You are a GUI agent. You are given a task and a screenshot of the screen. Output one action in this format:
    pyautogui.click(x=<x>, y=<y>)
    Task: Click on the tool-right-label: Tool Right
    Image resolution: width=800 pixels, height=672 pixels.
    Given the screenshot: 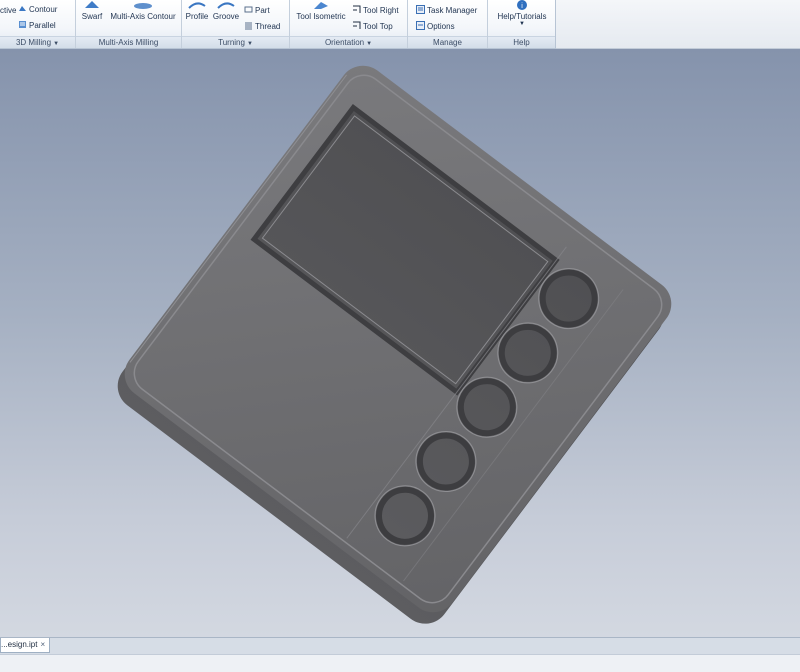 What is the action you would take?
    pyautogui.click(x=381, y=10)
    